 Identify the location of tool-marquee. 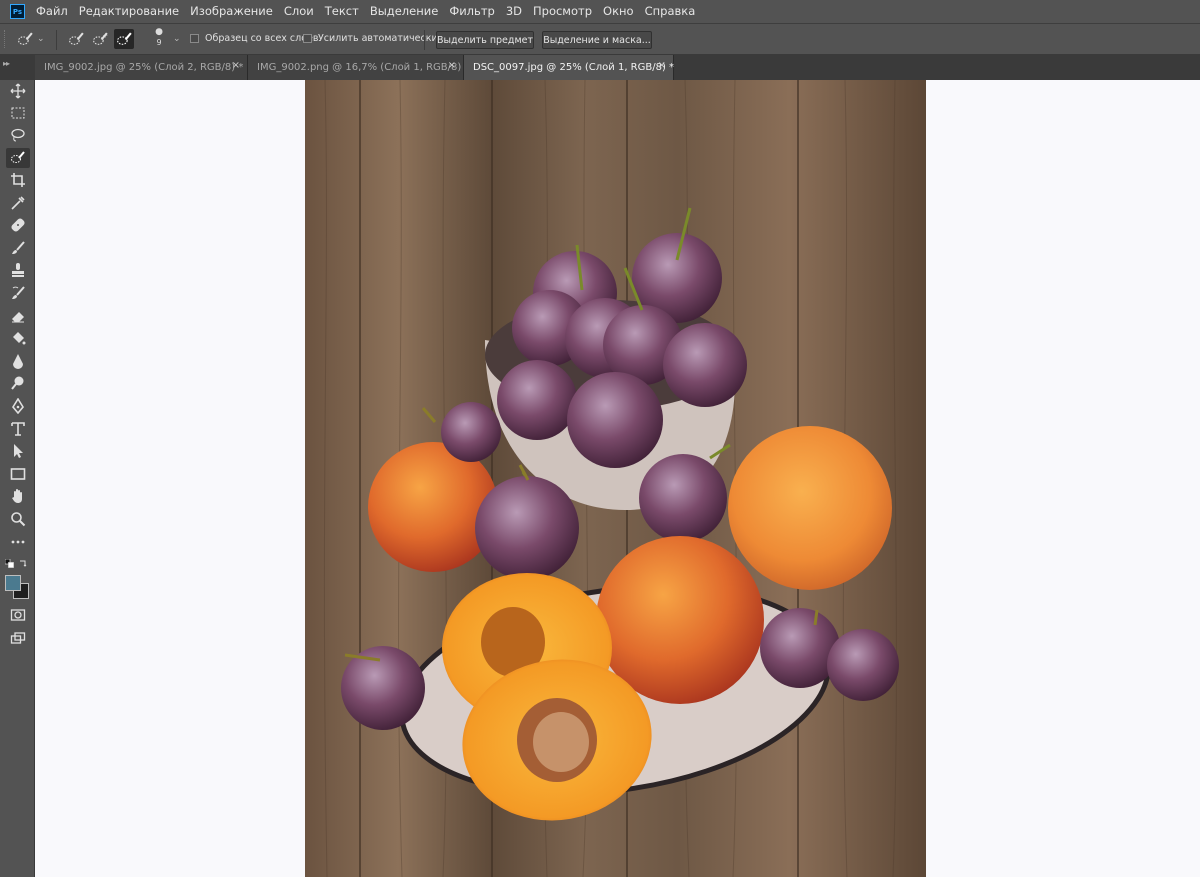
(18, 113).